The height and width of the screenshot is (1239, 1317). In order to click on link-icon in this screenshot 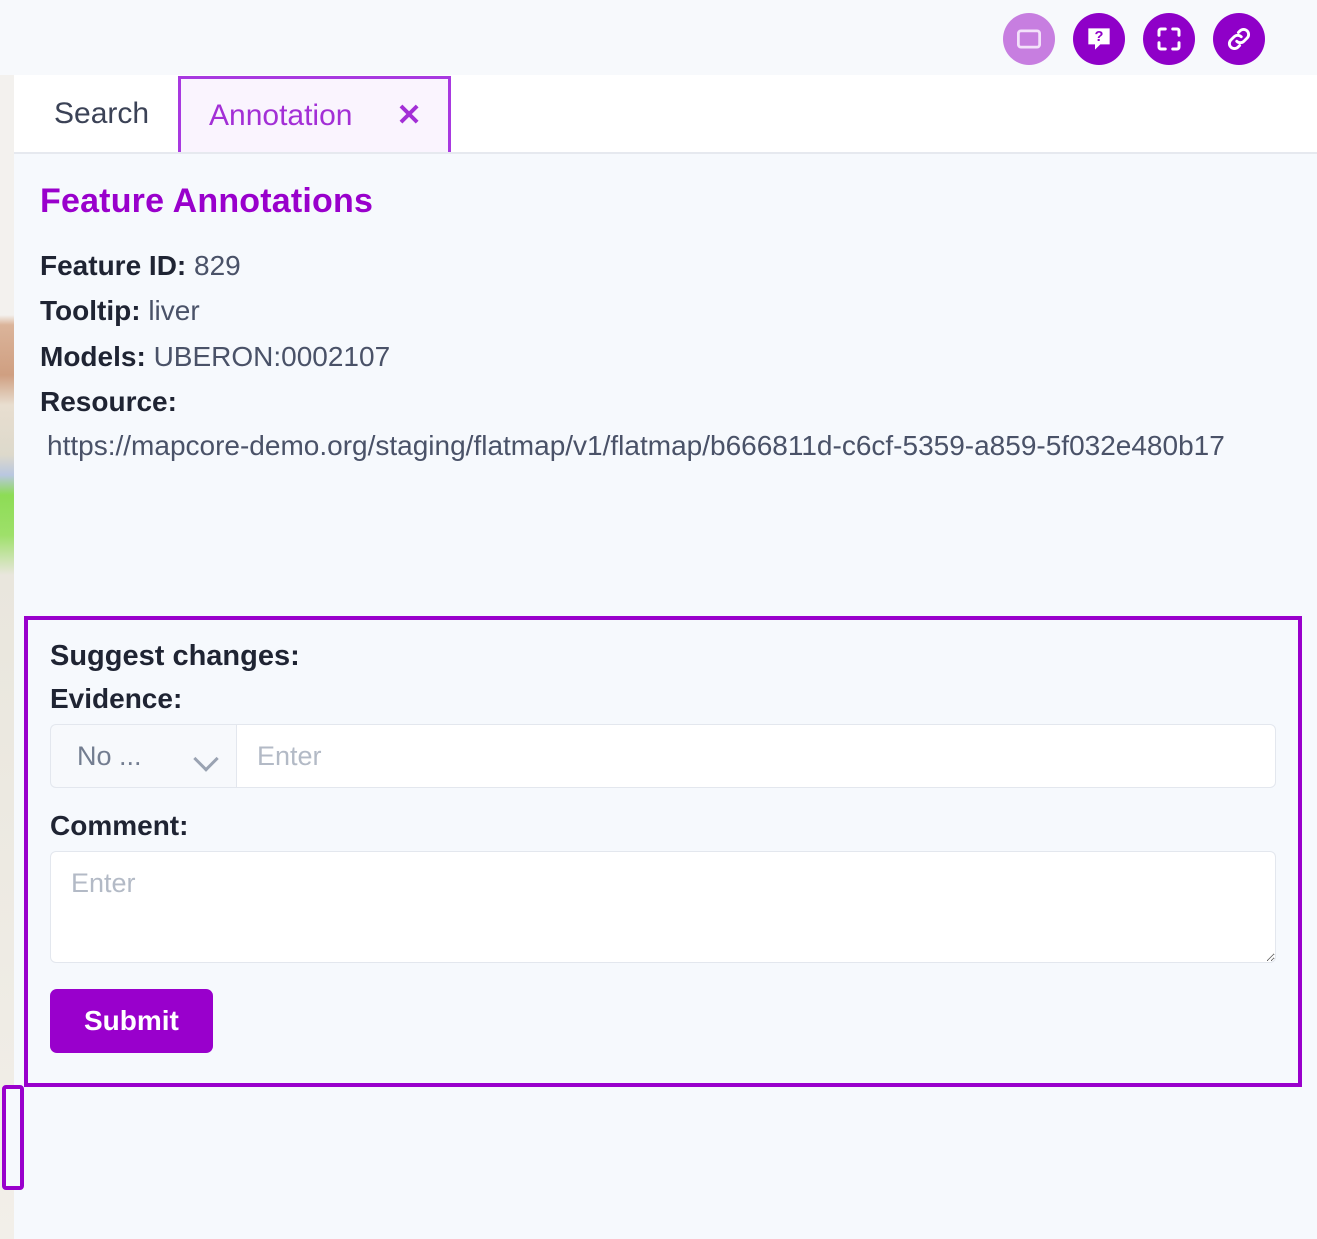, I will do `click(1239, 39)`.